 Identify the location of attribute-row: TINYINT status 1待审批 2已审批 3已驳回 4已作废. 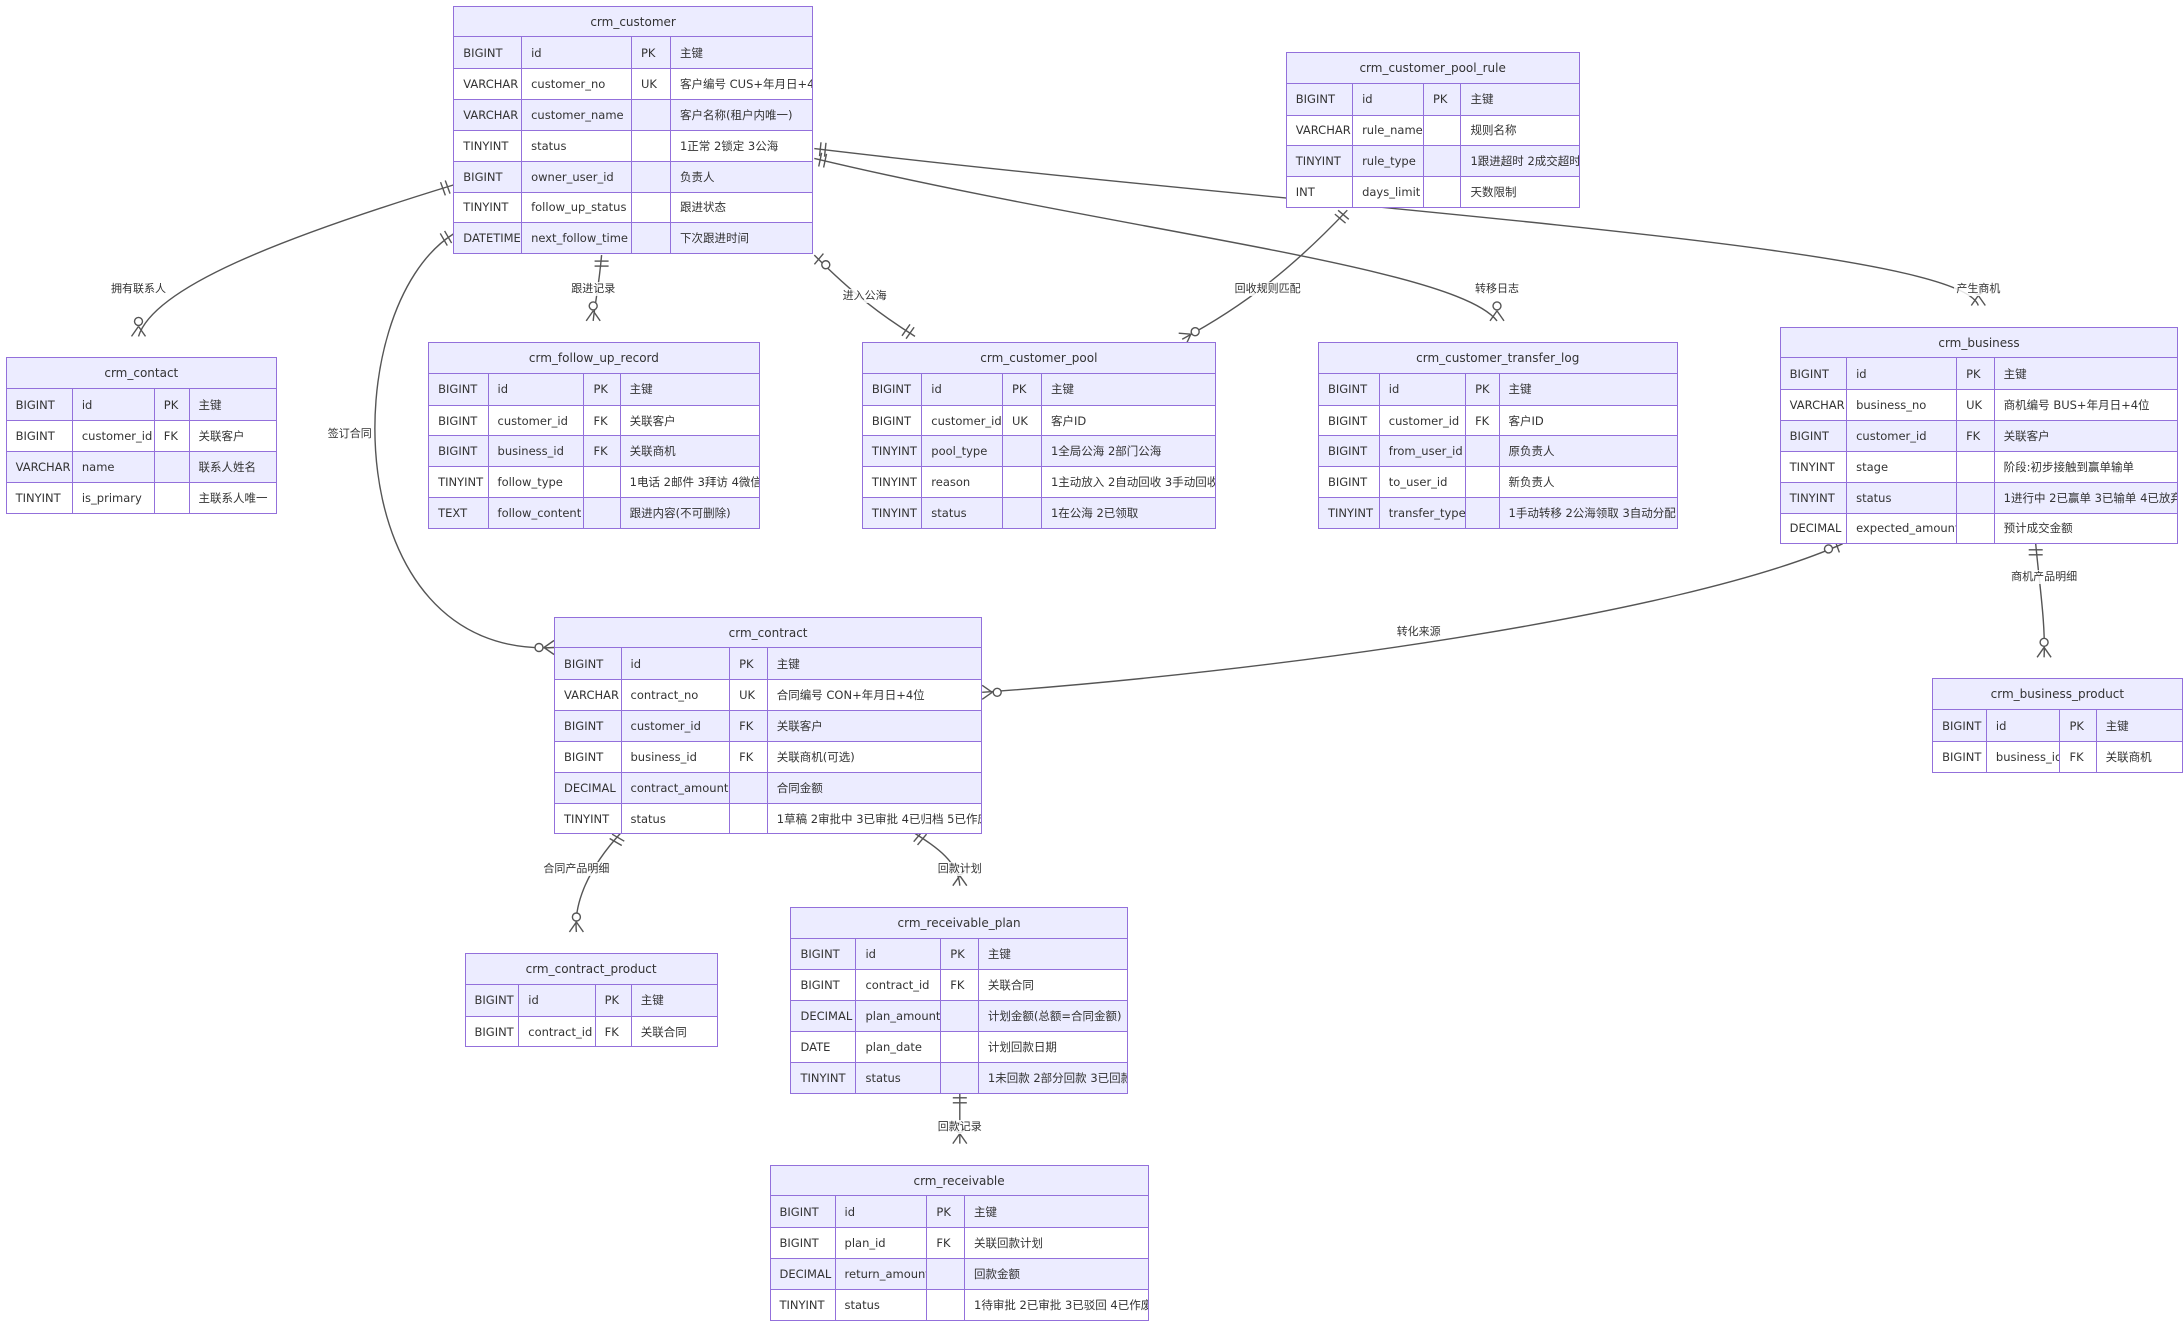
(959, 1304).